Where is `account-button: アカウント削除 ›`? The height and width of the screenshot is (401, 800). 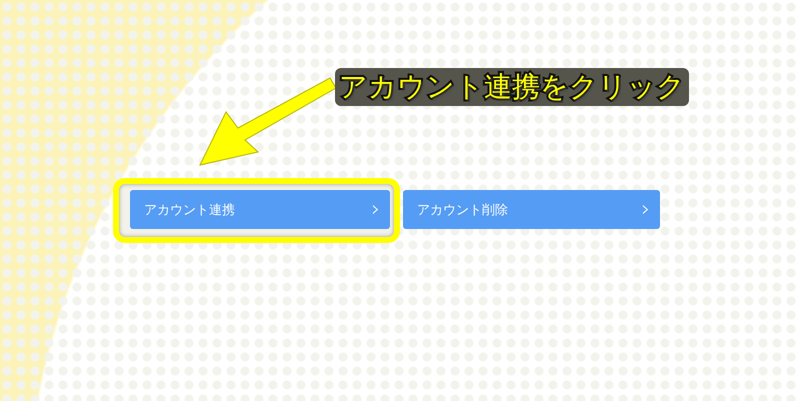 account-button: アカウント削除 › is located at coordinates (531, 209).